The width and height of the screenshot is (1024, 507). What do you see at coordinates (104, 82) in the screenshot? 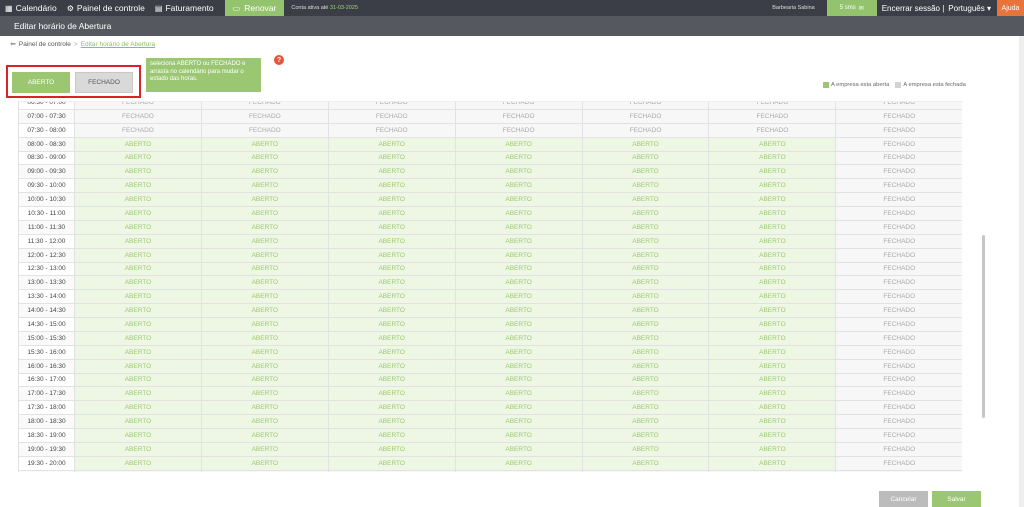
I see `closed-mode-button: FECHADO` at bounding box center [104, 82].